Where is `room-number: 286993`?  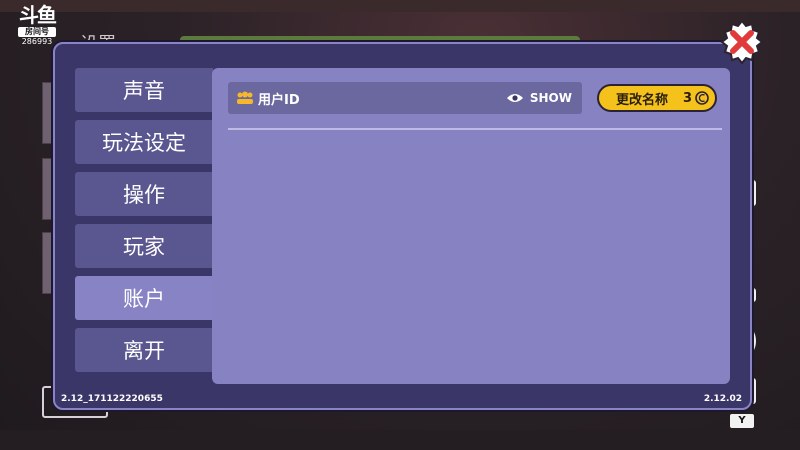 room-number: 286993 is located at coordinates (37, 41).